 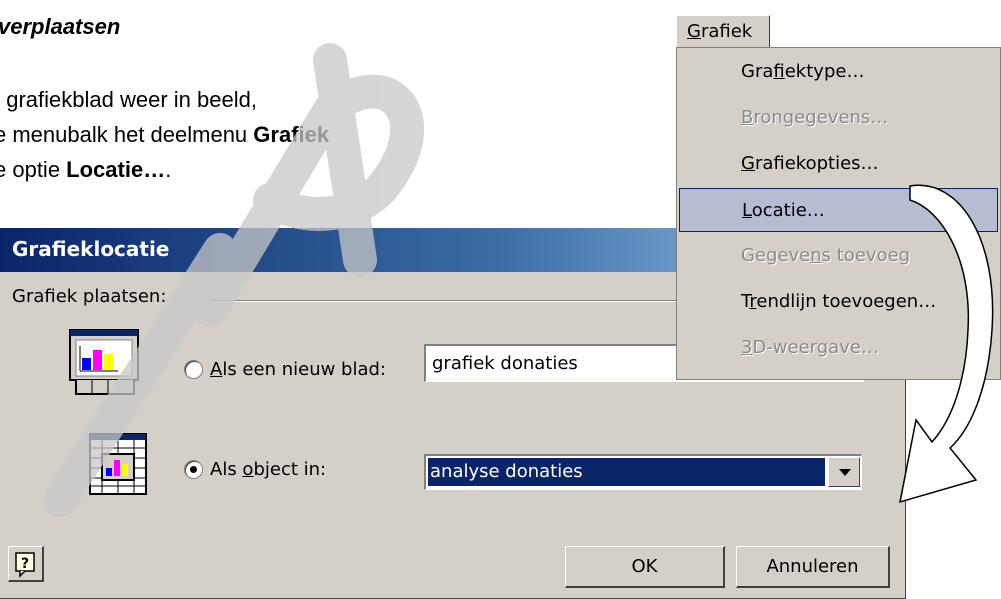 I want to click on new-sheet-radio, so click(x=193, y=369).